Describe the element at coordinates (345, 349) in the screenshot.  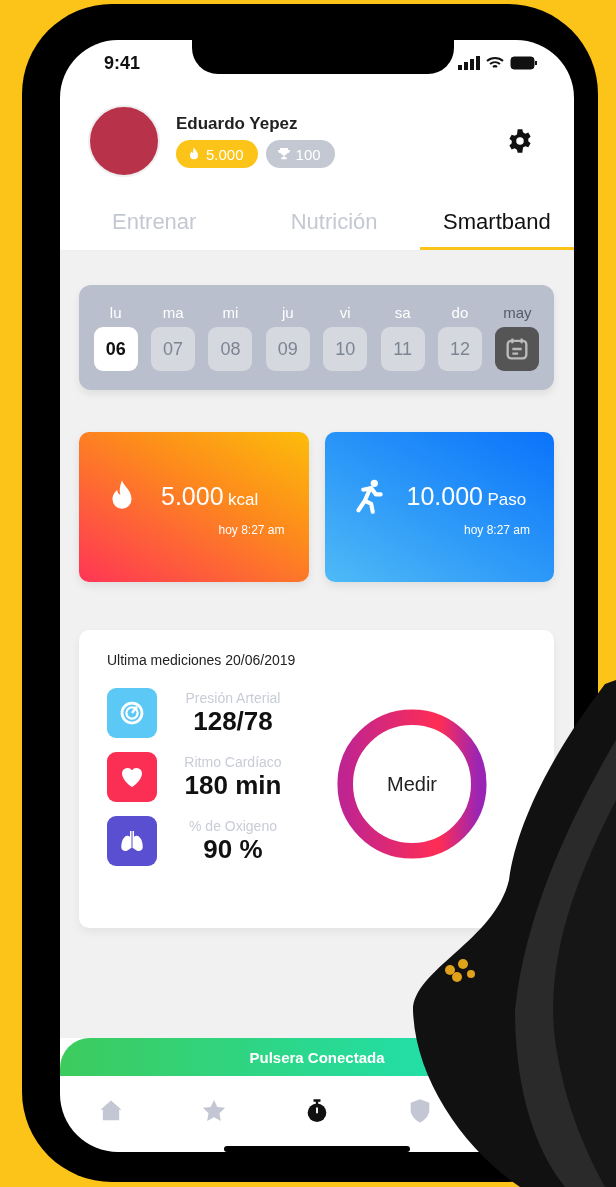
I see `day-button: 10` at that location.